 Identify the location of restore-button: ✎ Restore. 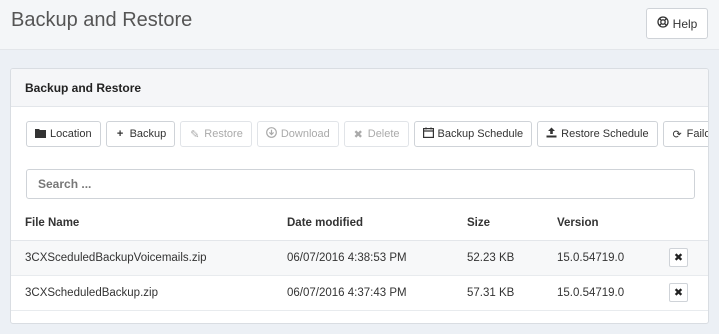
(216, 134).